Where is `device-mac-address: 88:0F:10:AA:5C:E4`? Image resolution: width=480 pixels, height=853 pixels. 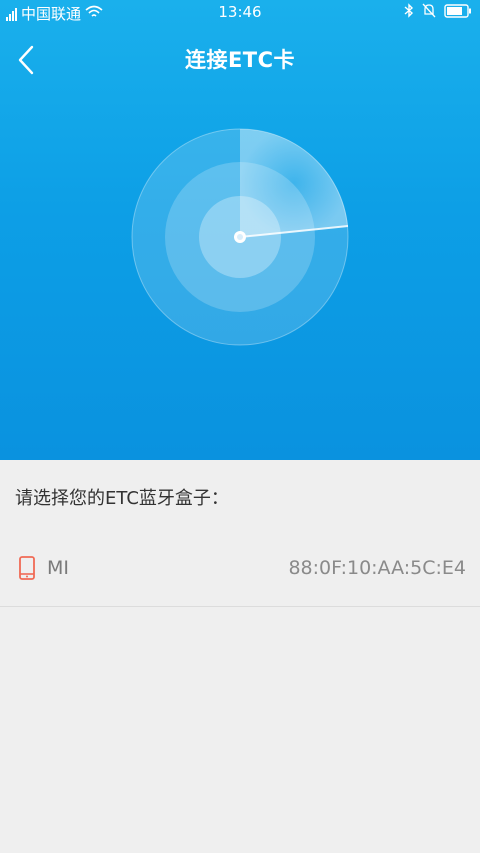
device-mac-address: 88:0F:10:AA:5C:E4 is located at coordinates (377, 568).